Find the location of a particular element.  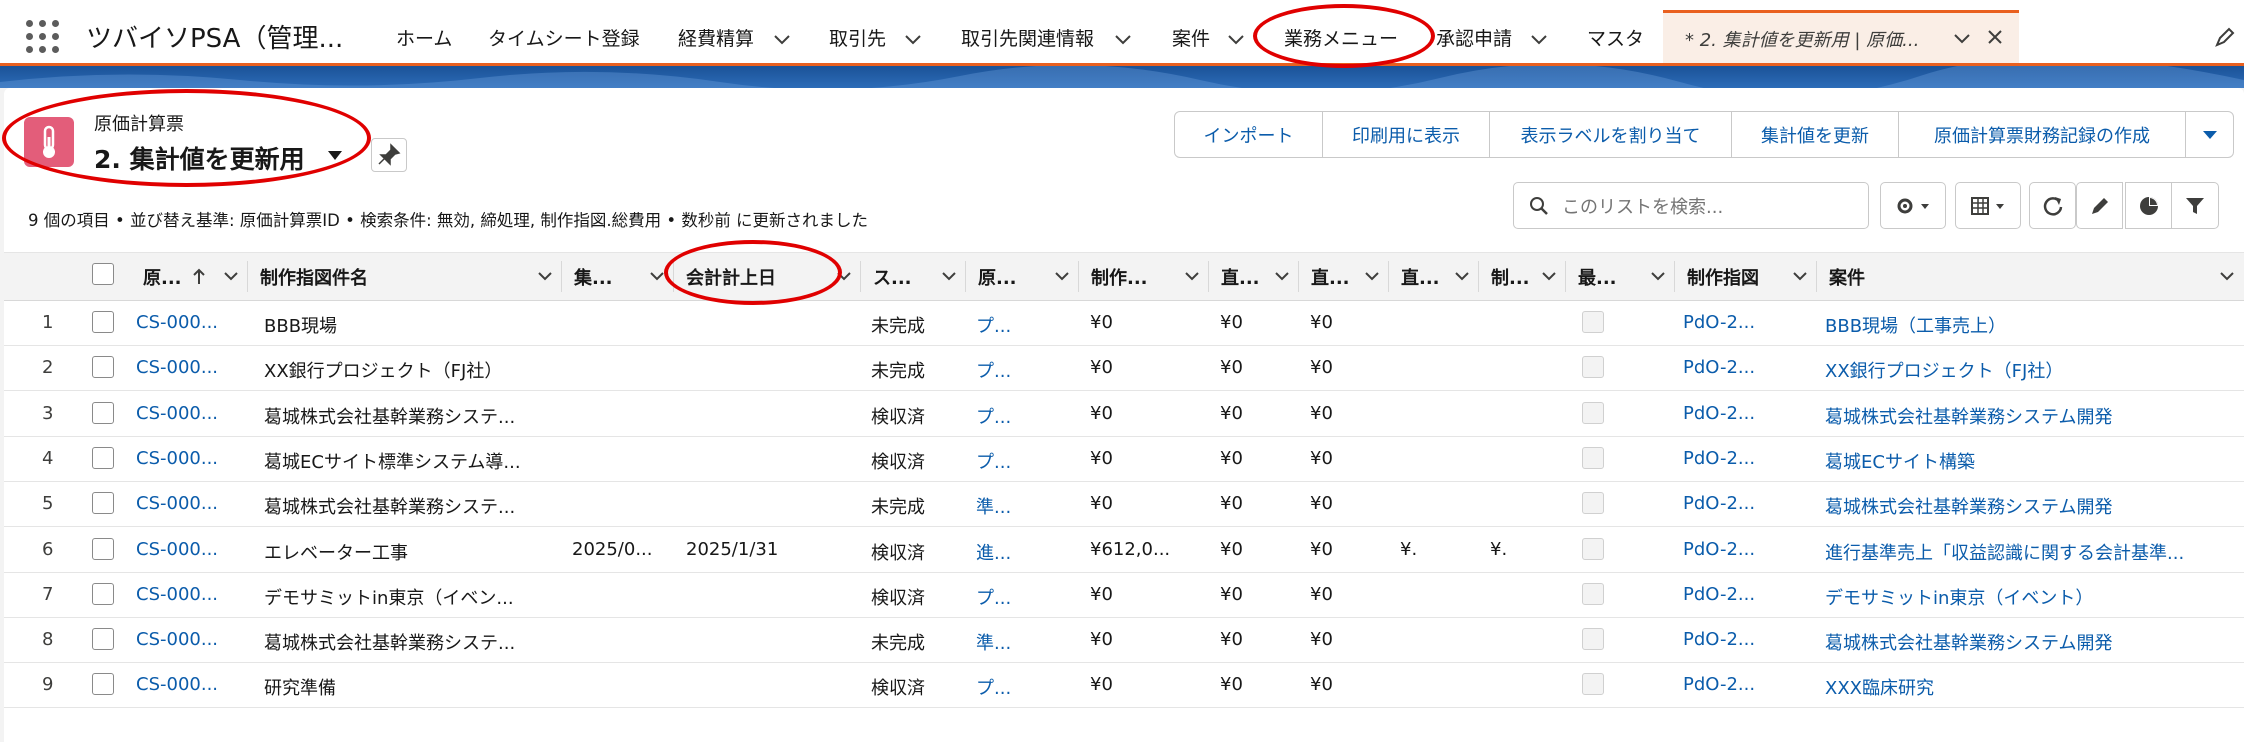

list-search-box is located at coordinates (1691, 205).